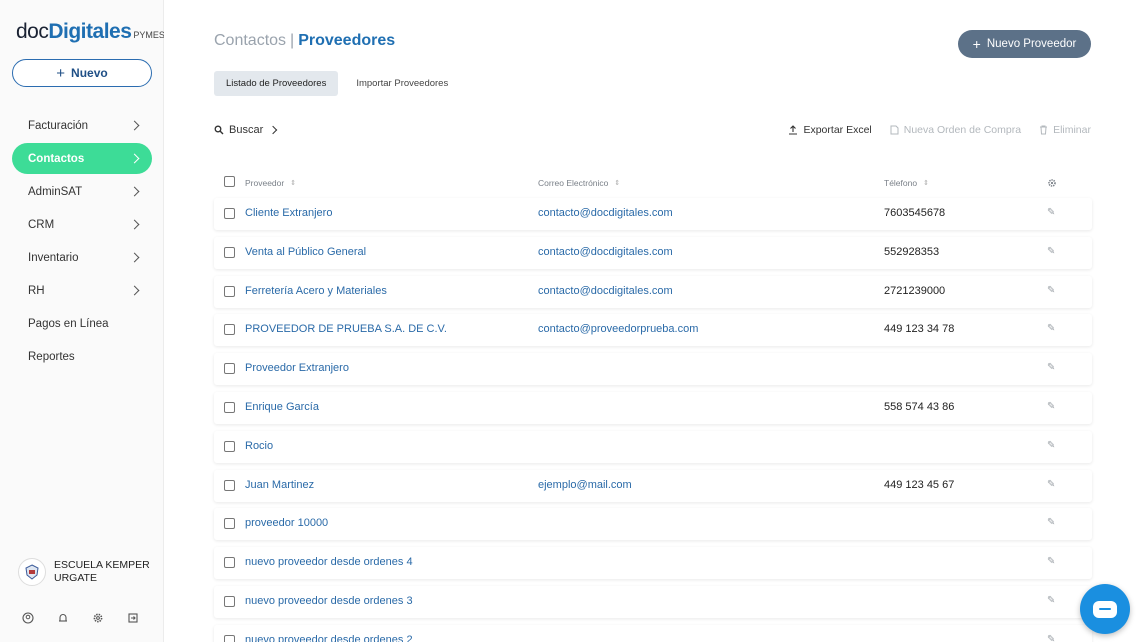 The width and height of the screenshot is (1142, 642). I want to click on account-icon, so click(28, 618).